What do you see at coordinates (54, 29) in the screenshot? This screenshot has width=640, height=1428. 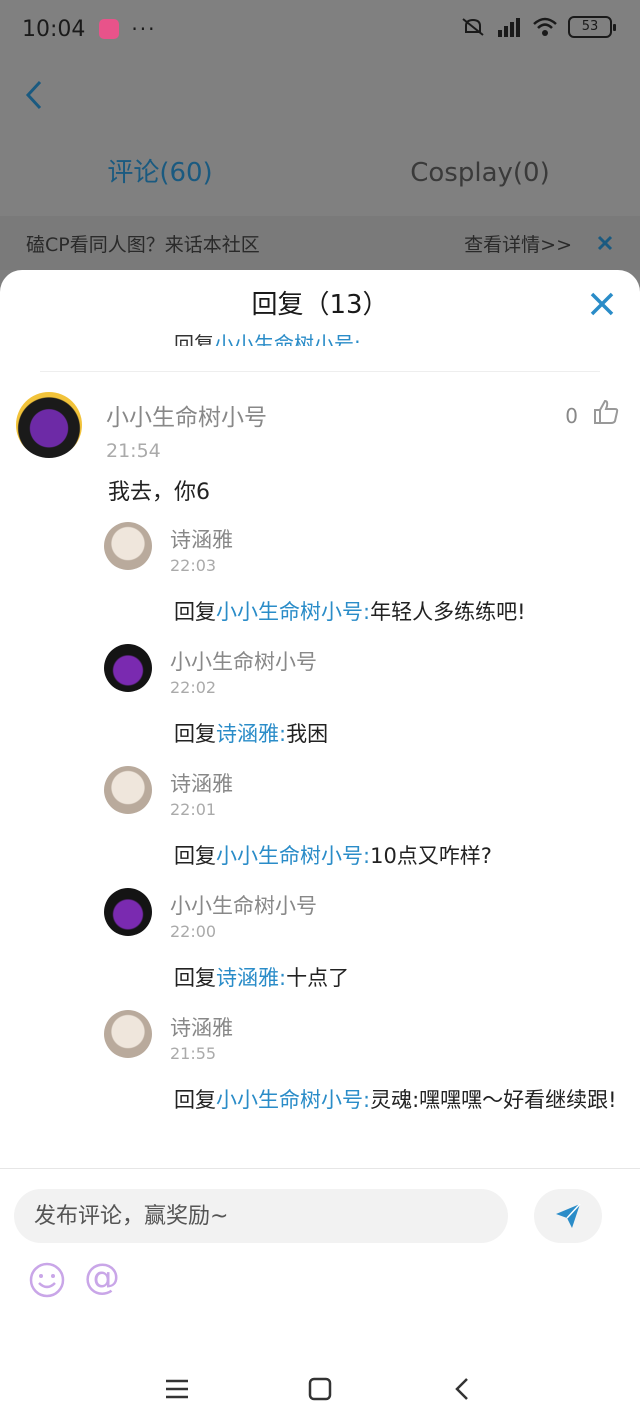 I see `status-time: 10:04` at bounding box center [54, 29].